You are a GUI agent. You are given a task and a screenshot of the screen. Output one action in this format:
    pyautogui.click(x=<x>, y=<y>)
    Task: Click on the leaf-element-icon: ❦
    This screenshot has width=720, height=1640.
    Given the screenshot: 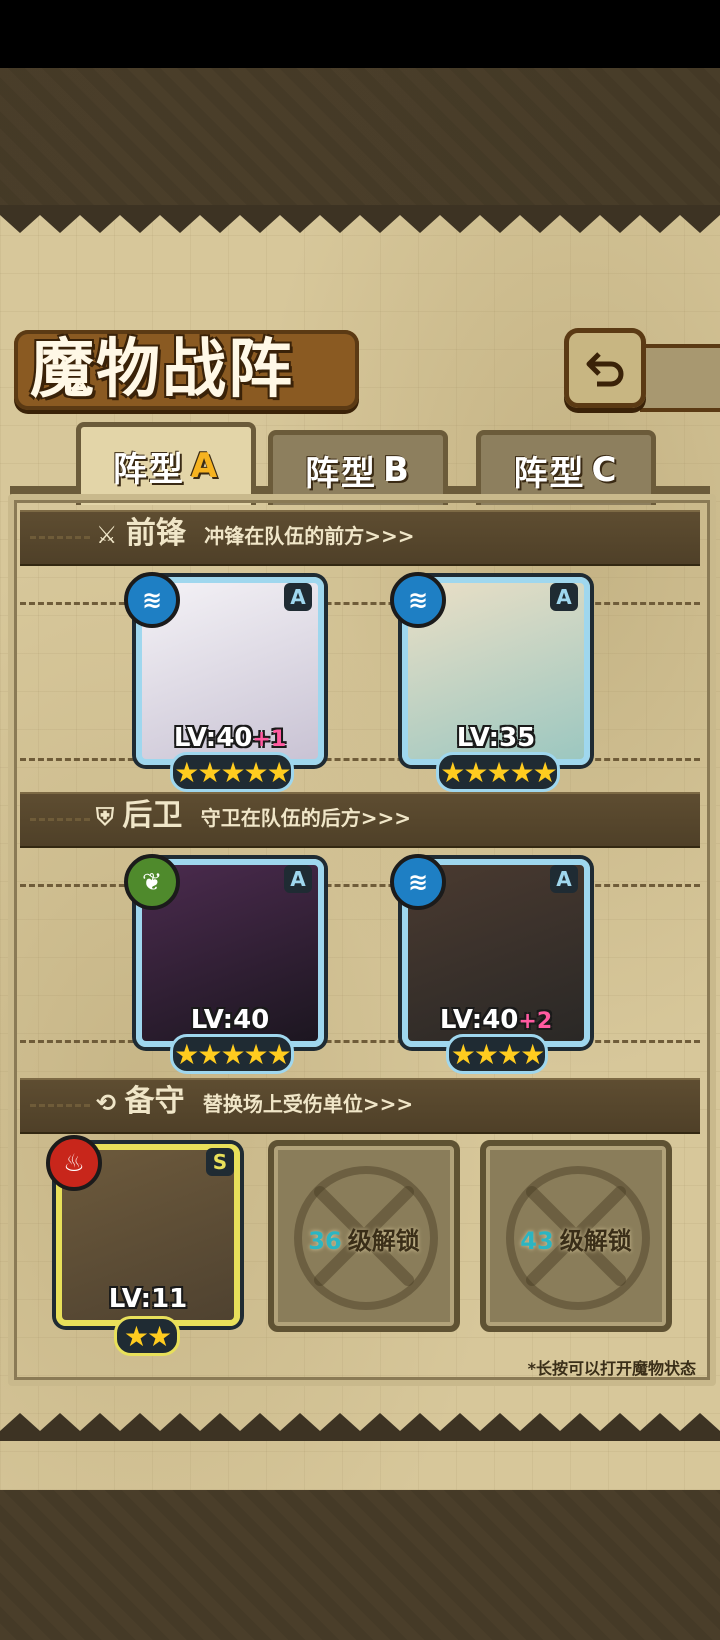 What is the action you would take?
    pyautogui.click(x=152, y=882)
    